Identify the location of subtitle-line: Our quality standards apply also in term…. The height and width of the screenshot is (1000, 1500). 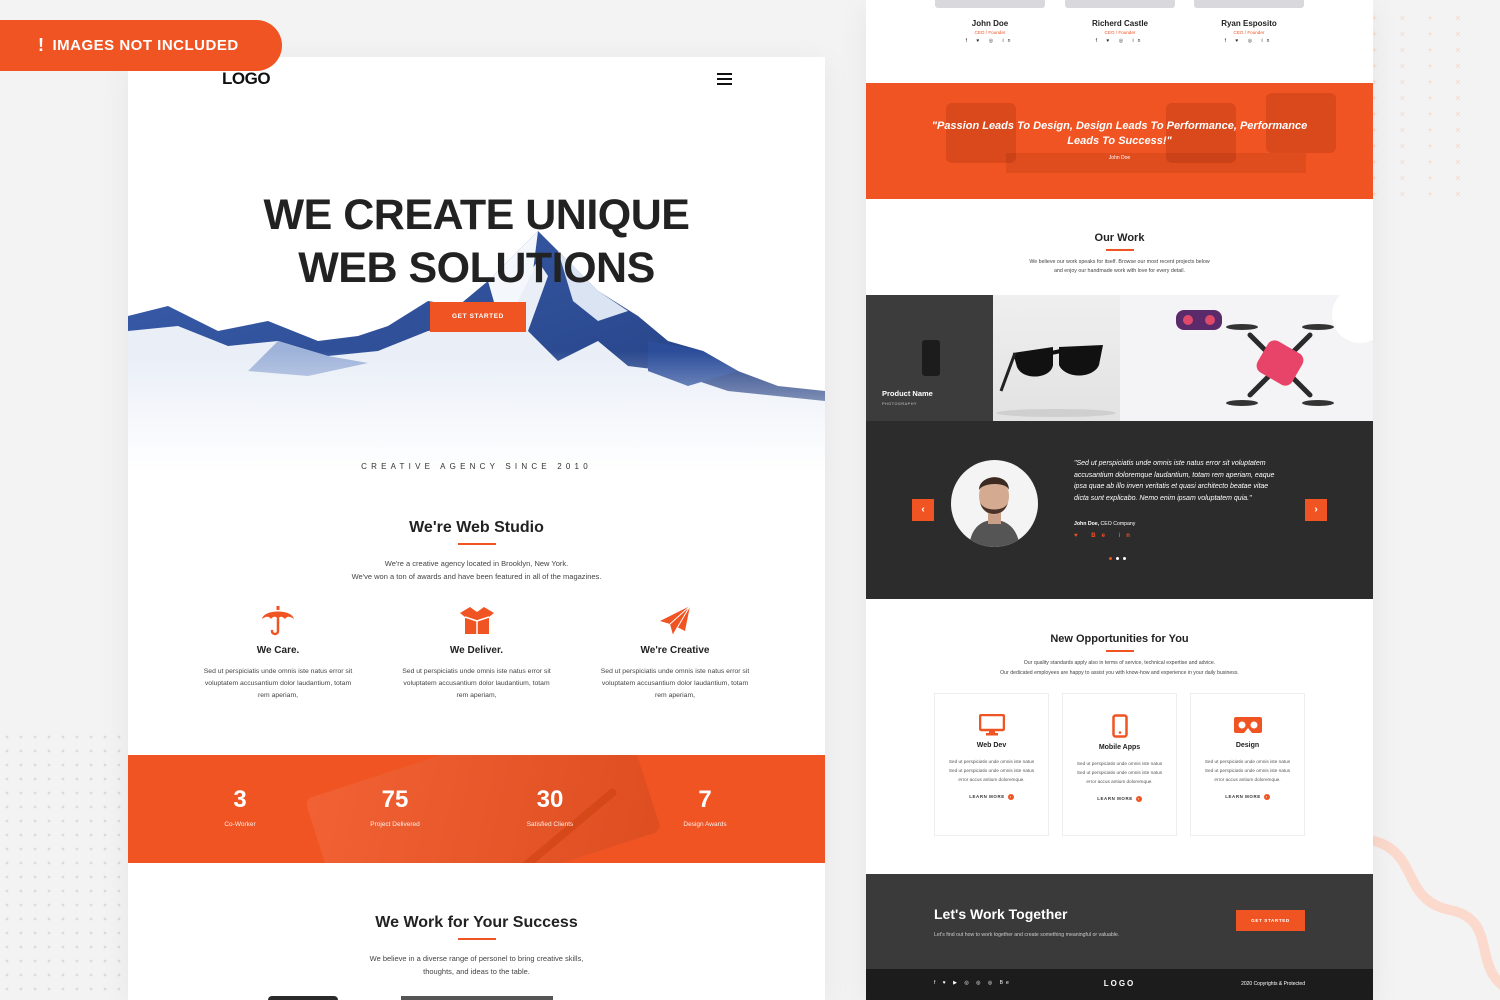
(1119, 663).